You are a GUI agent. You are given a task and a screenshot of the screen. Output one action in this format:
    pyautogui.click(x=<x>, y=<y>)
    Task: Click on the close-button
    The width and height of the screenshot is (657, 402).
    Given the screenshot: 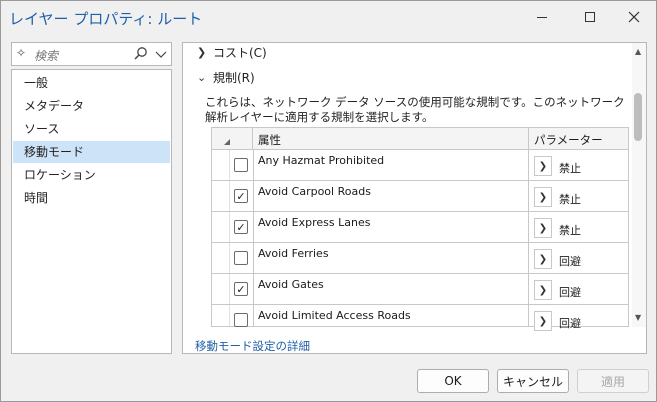 What is the action you would take?
    pyautogui.click(x=634, y=17)
    